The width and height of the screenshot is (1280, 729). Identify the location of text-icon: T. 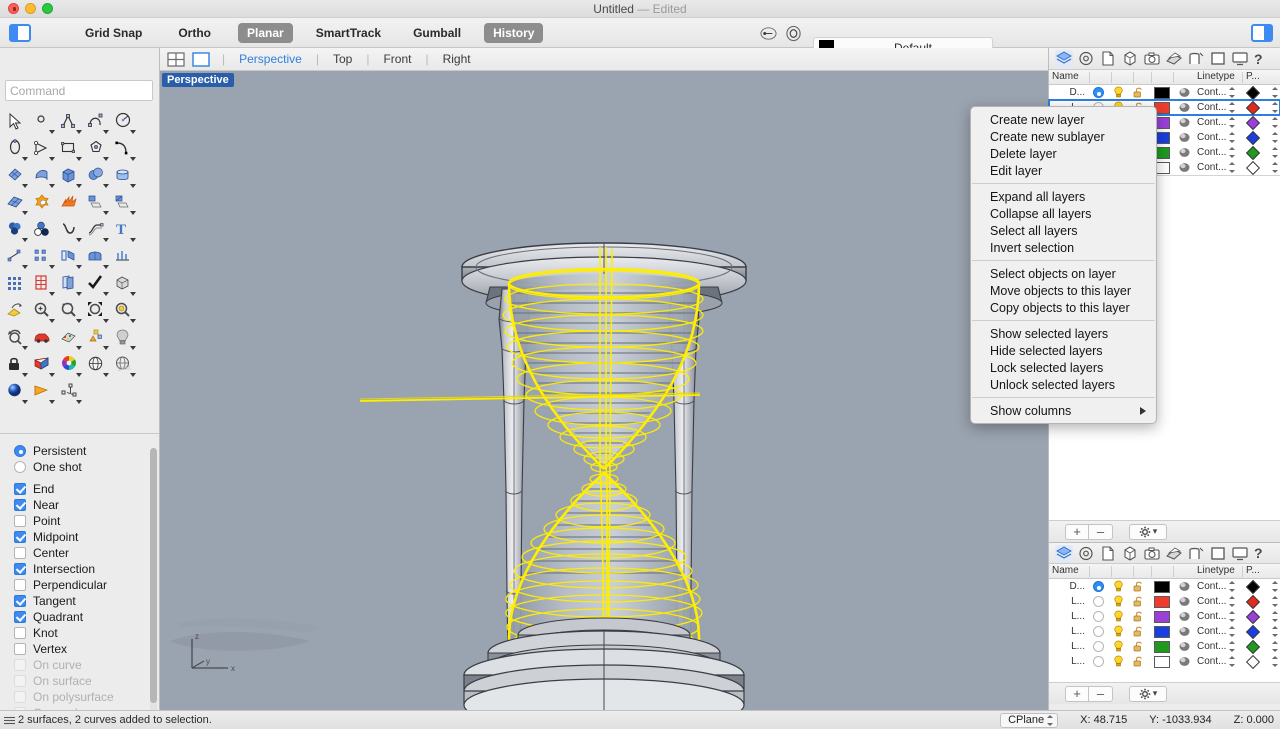
(123, 229).